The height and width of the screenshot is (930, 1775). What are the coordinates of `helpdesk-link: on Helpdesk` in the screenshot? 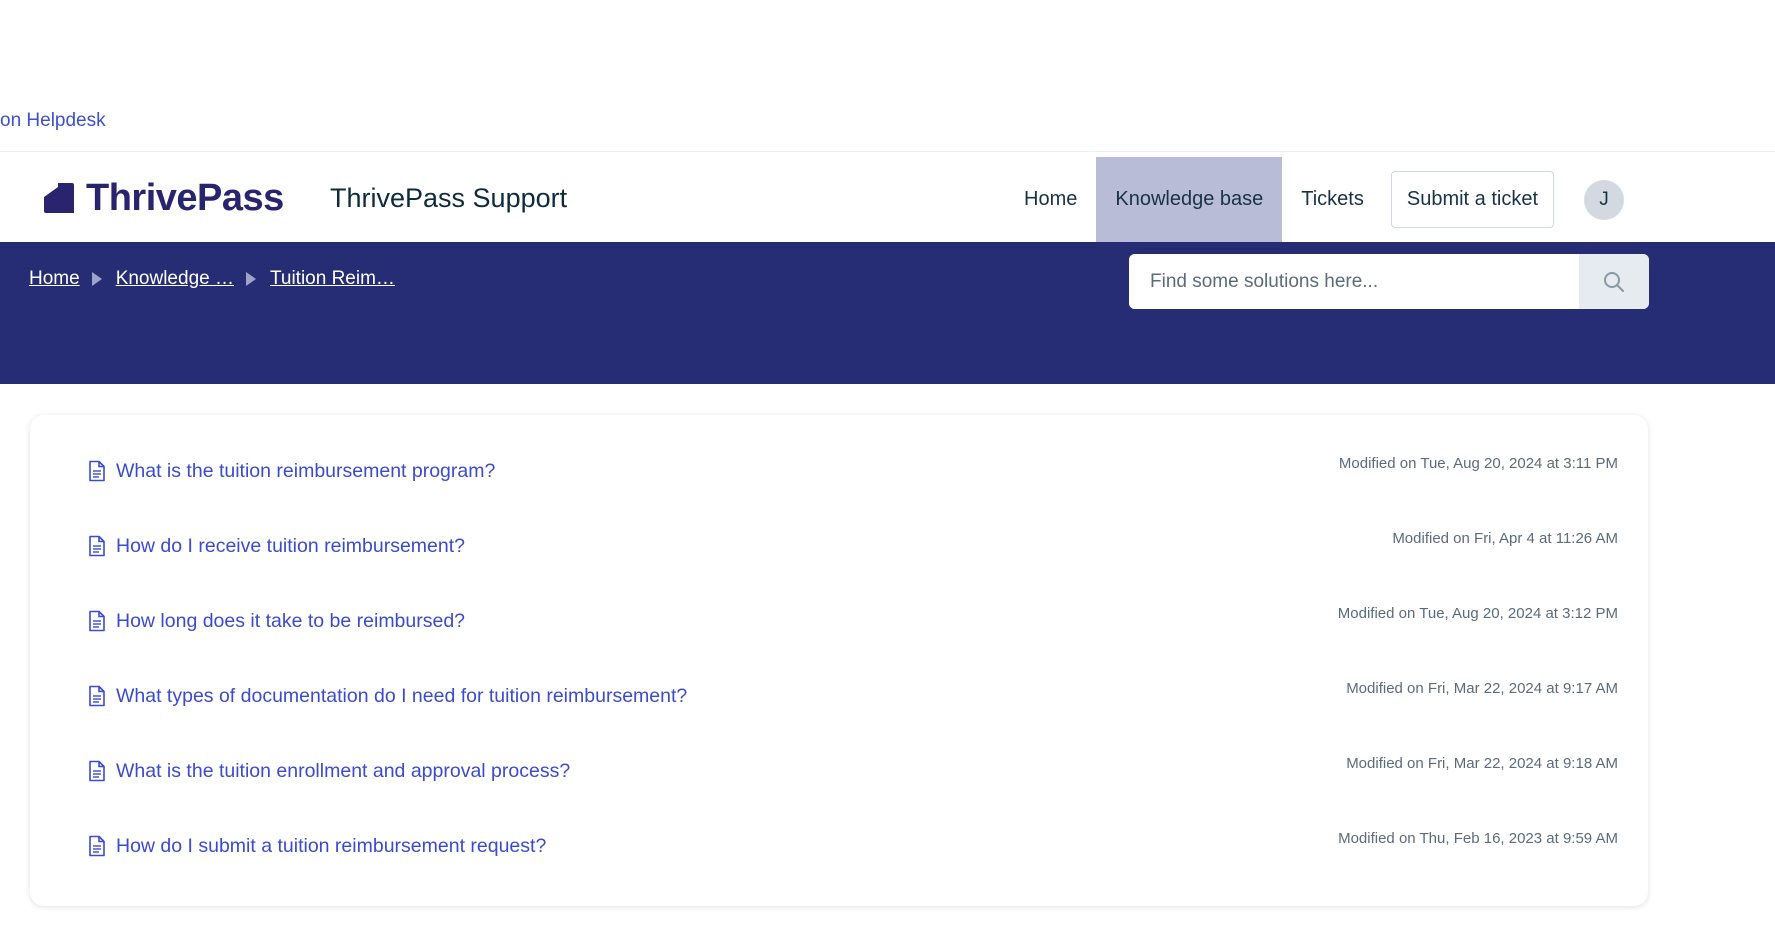 It's located at (53, 121).